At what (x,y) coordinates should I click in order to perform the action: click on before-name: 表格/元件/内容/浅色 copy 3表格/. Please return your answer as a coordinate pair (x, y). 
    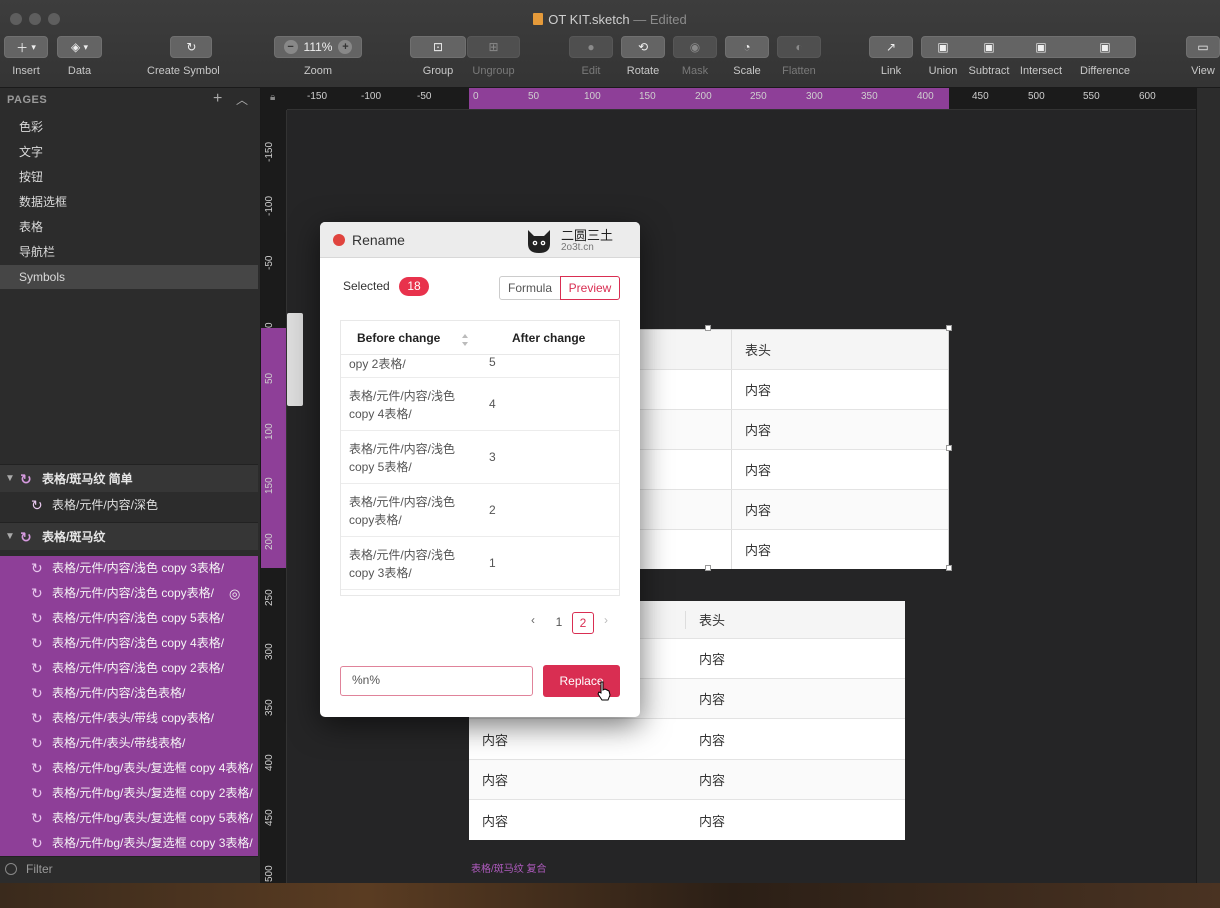
    Looking at the image, I should click on (402, 564).